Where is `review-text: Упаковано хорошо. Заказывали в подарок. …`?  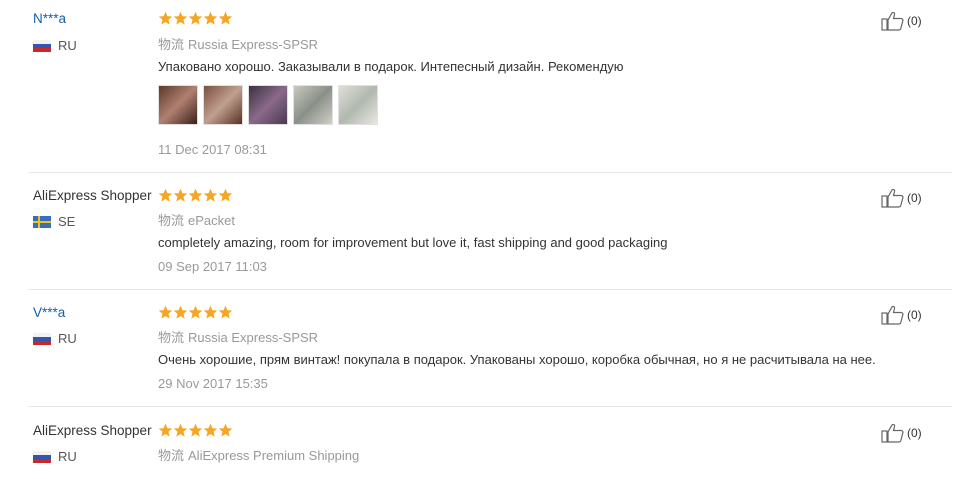 review-text: Упаковано хорошо. Заказывали в подарок. … is located at coordinates (391, 66).